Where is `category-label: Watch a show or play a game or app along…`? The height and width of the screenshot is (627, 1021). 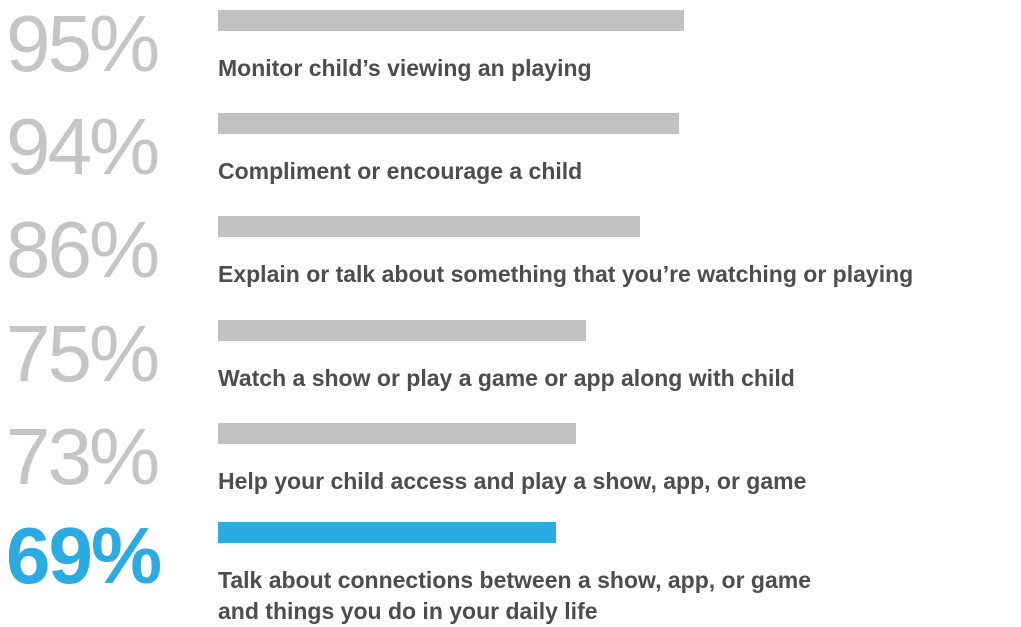
category-label: Watch a show or play a game or app along… is located at coordinates (506, 378).